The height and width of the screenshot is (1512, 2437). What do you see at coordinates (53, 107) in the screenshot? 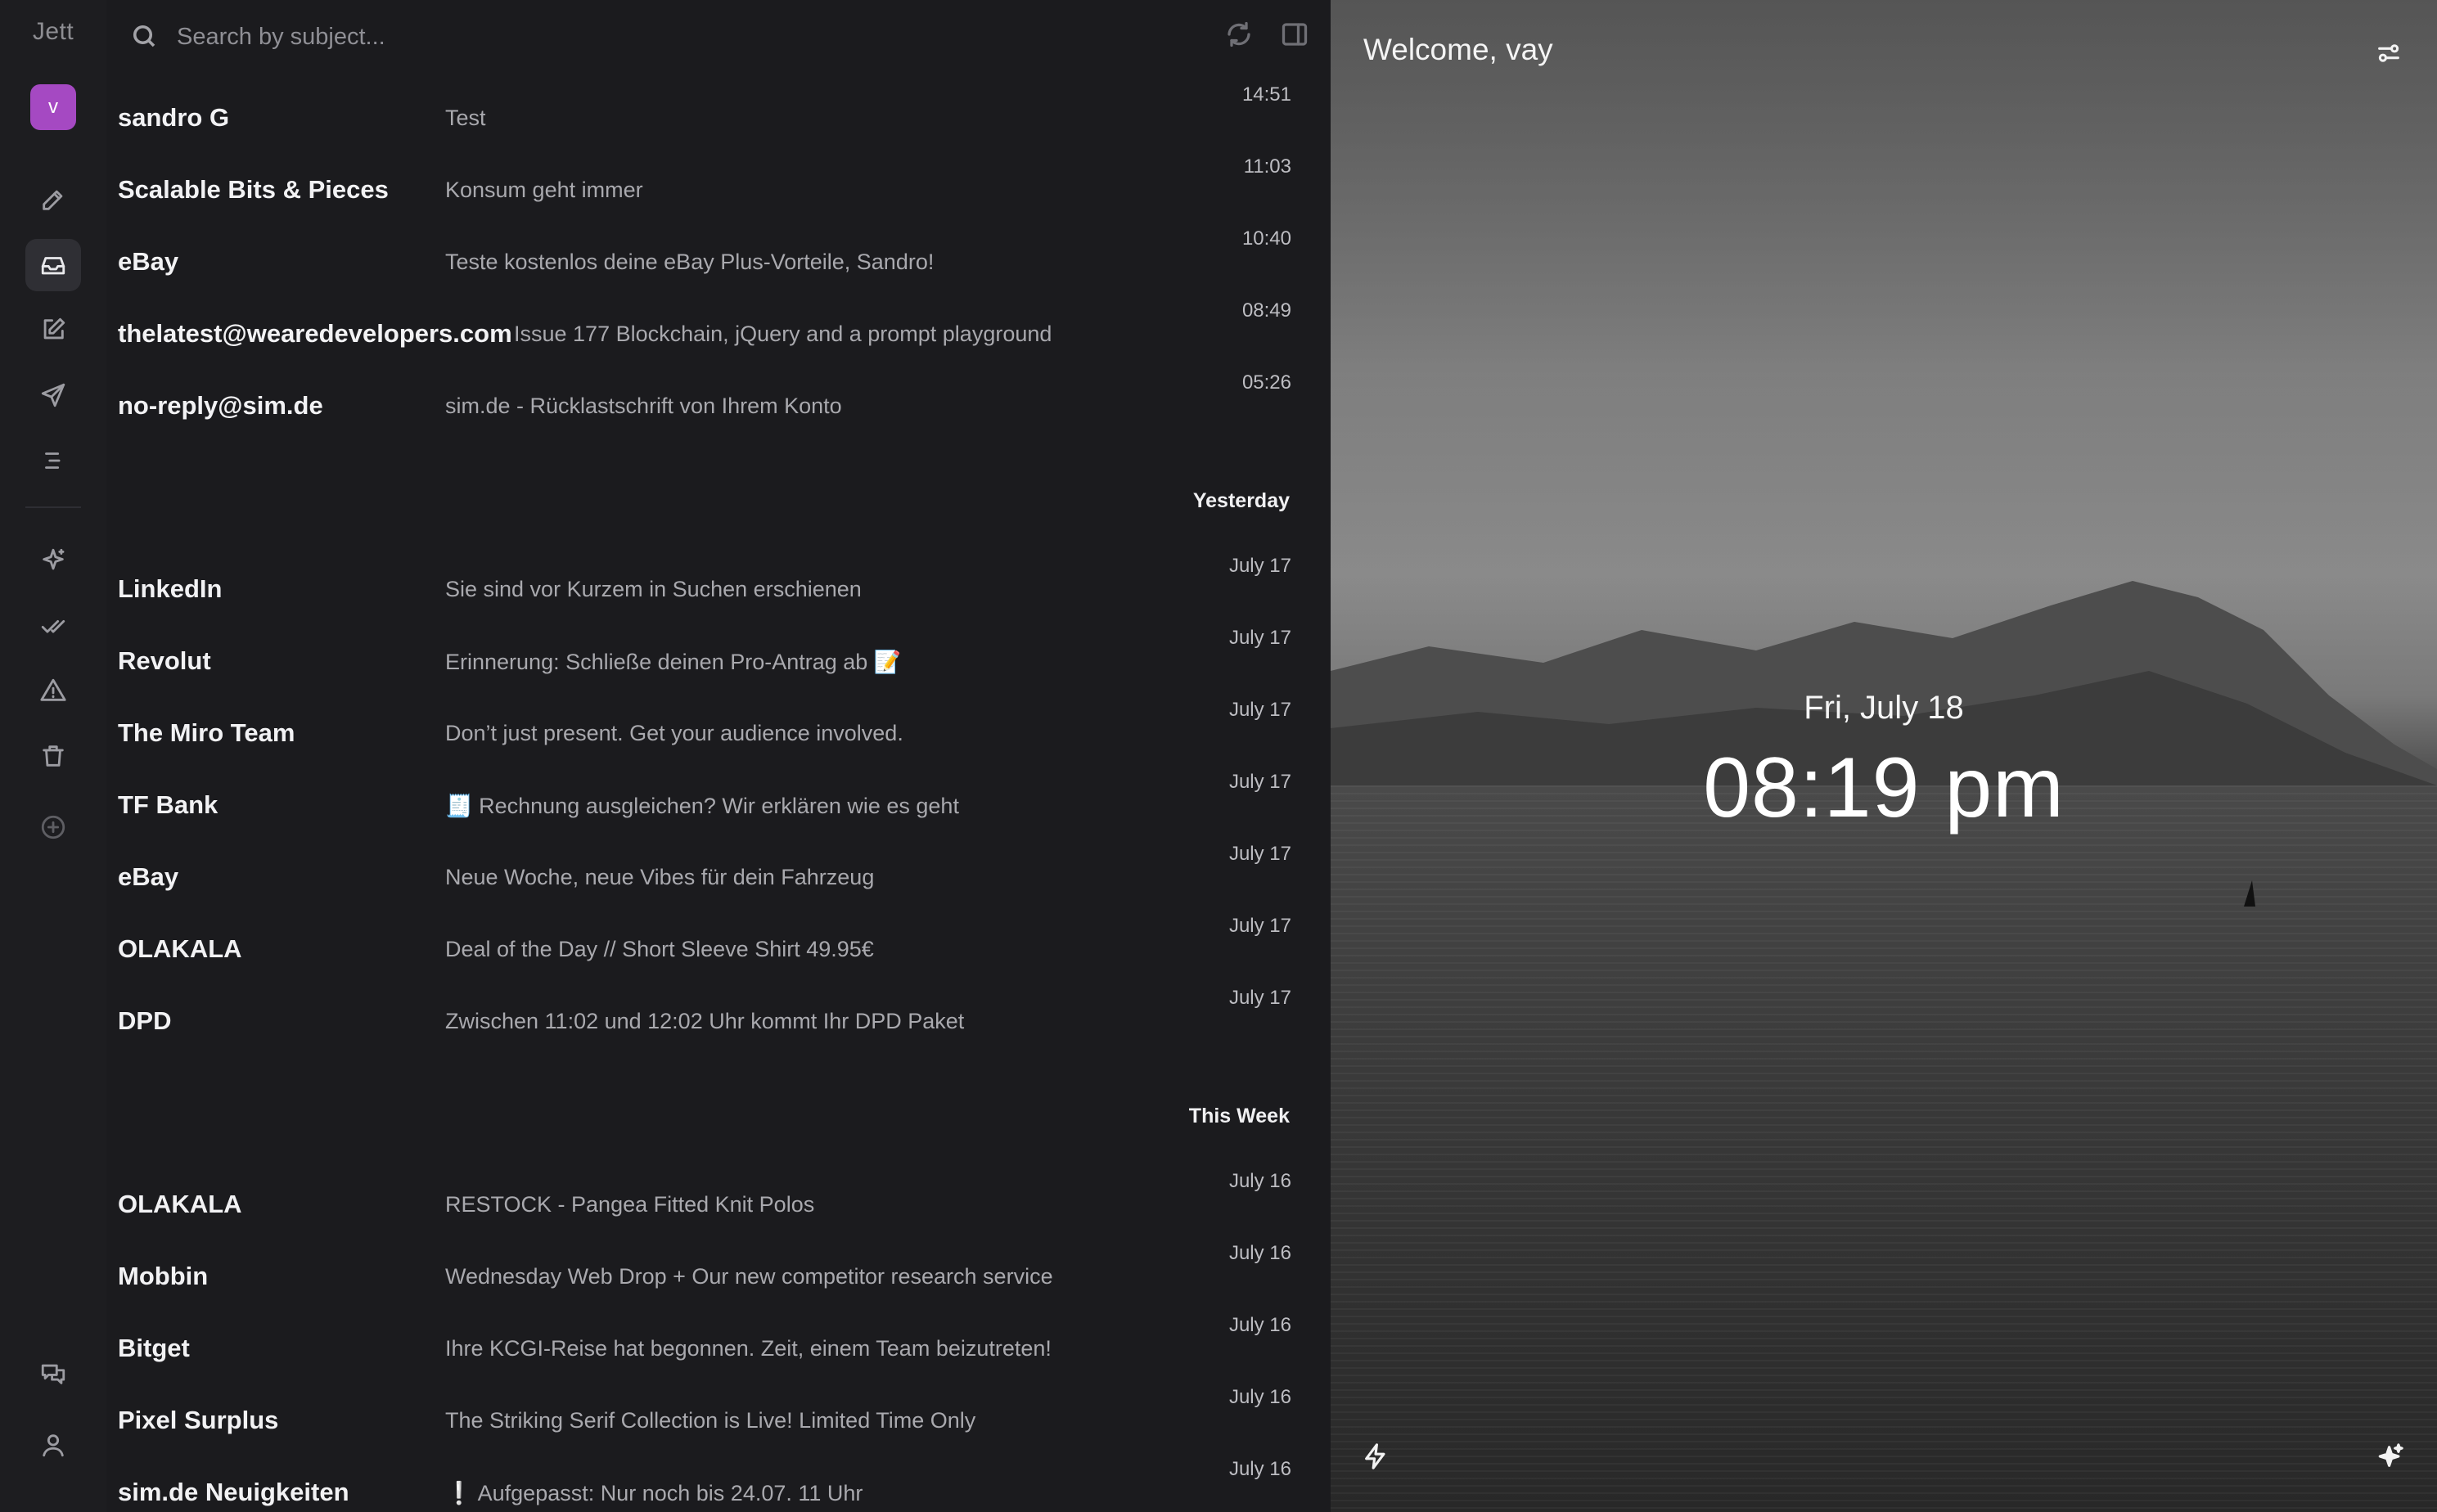
I see `account-avatar: v` at bounding box center [53, 107].